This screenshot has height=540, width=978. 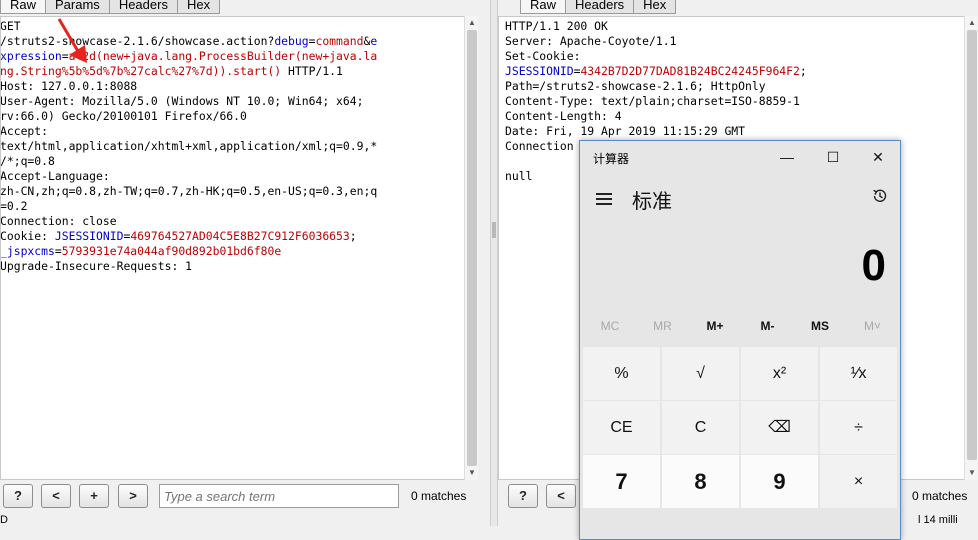 What do you see at coordinates (621, 481) in the screenshot?
I see `digit-7-key: 7` at bounding box center [621, 481].